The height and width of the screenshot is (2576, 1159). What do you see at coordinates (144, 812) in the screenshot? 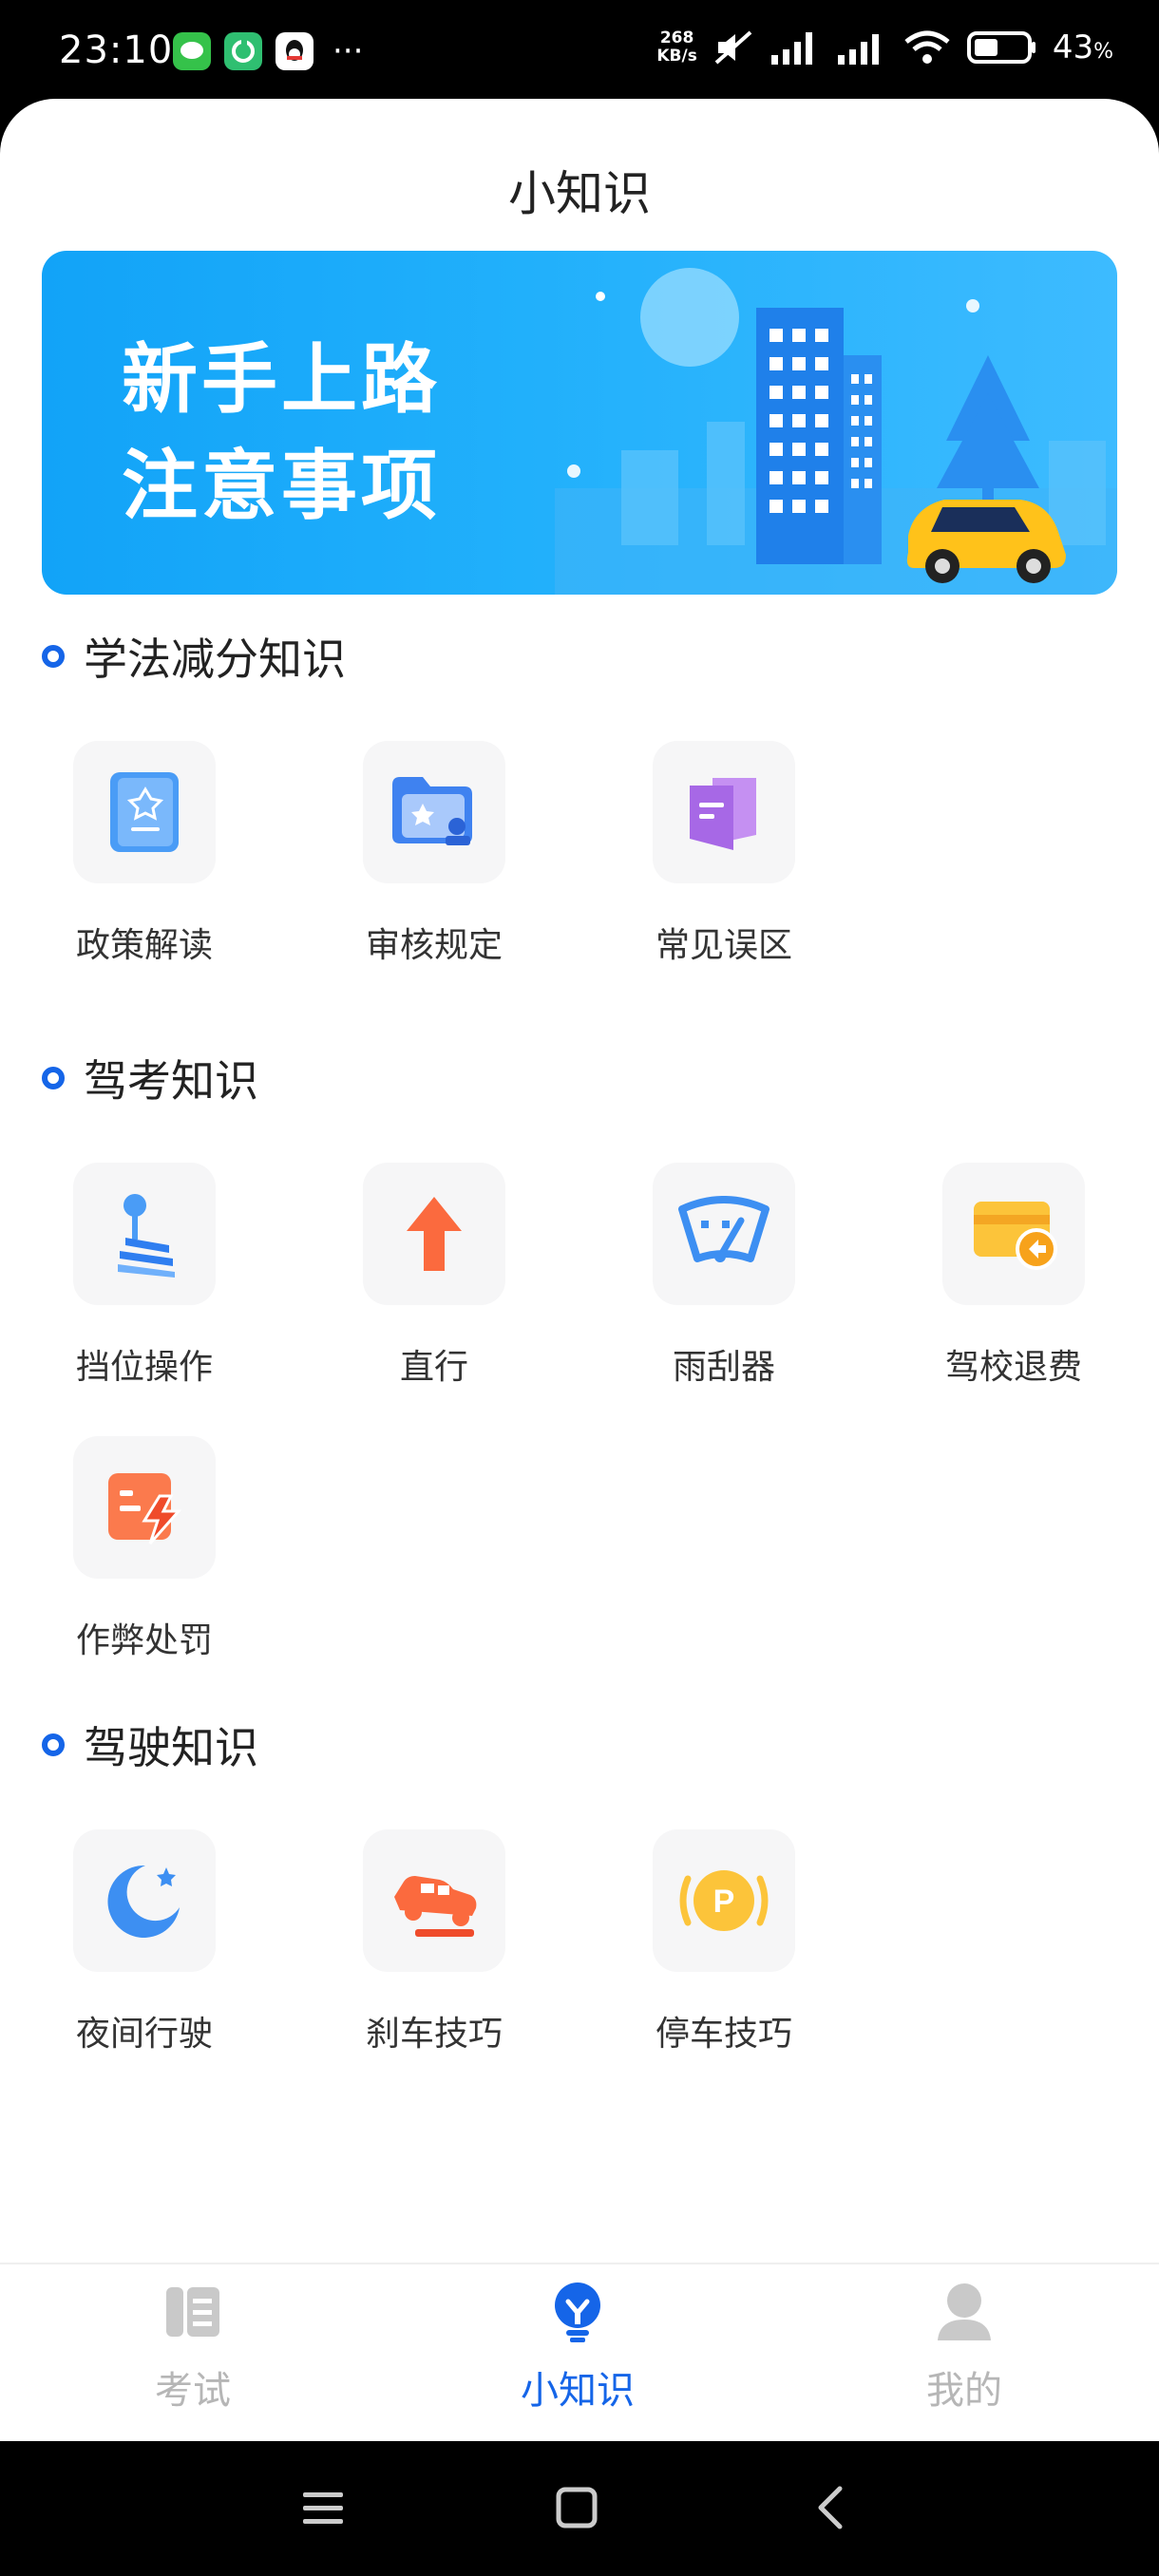
I see `policy-book-icon` at bounding box center [144, 812].